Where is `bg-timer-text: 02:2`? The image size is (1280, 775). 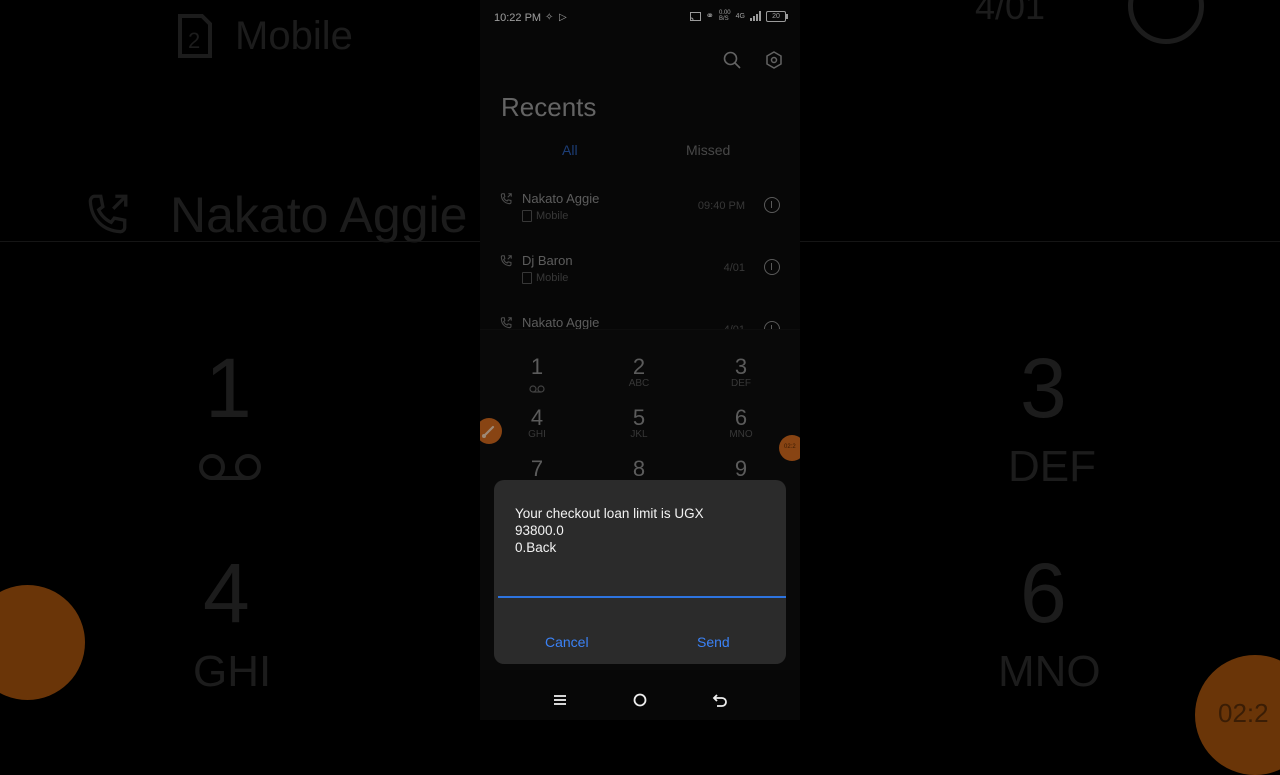 bg-timer-text: 02:2 is located at coordinates (1243, 713).